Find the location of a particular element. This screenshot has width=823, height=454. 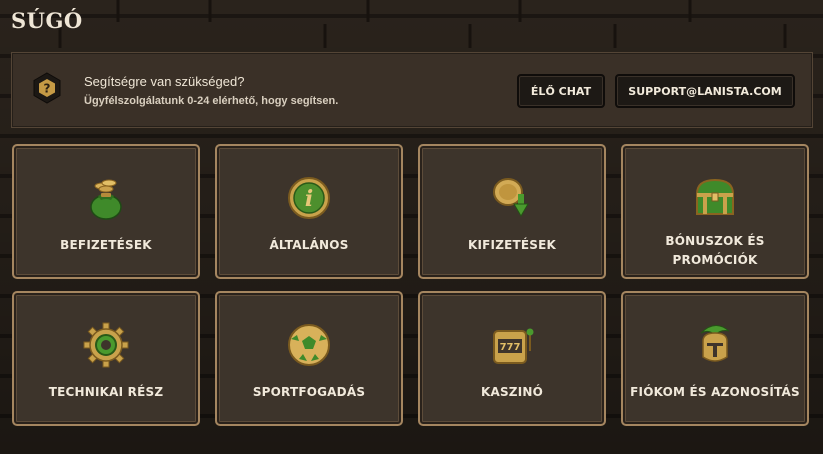

category-card-general: i ÁLTALÁNOS is located at coordinates (309, 211).